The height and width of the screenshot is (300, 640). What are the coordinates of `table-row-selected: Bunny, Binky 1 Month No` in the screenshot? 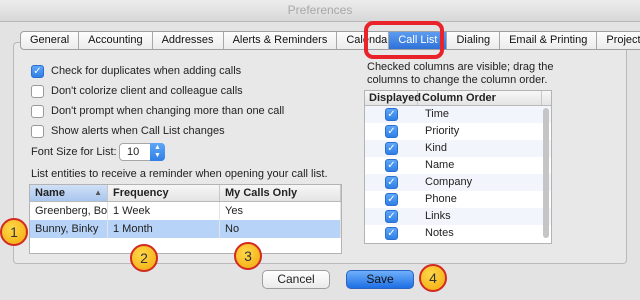 It's located at (185, 229).